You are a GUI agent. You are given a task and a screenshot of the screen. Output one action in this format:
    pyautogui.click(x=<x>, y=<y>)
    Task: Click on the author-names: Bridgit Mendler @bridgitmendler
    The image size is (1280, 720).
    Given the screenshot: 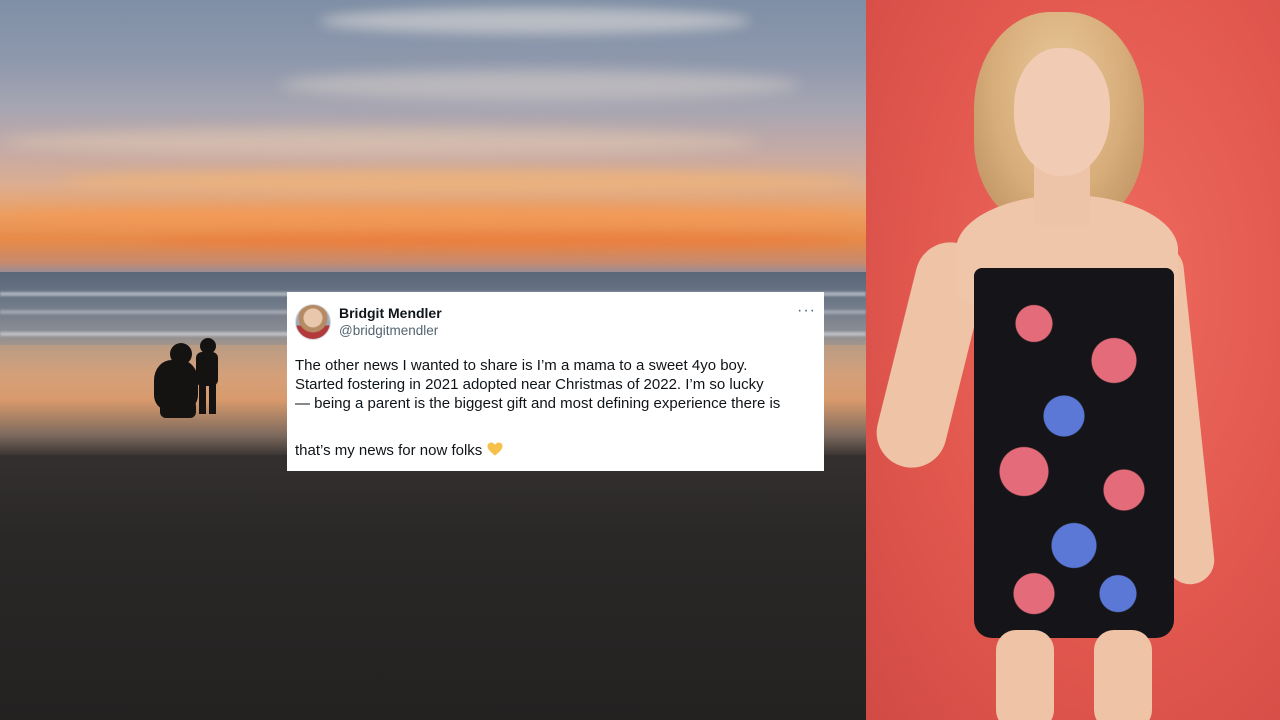 What is the action you would take?
    pyautogui.click(x=390, y=322)
    